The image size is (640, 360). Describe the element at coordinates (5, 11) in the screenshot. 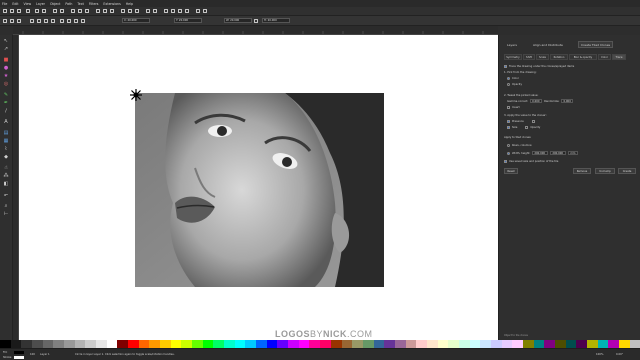

I see `new-document-icon` at that location.